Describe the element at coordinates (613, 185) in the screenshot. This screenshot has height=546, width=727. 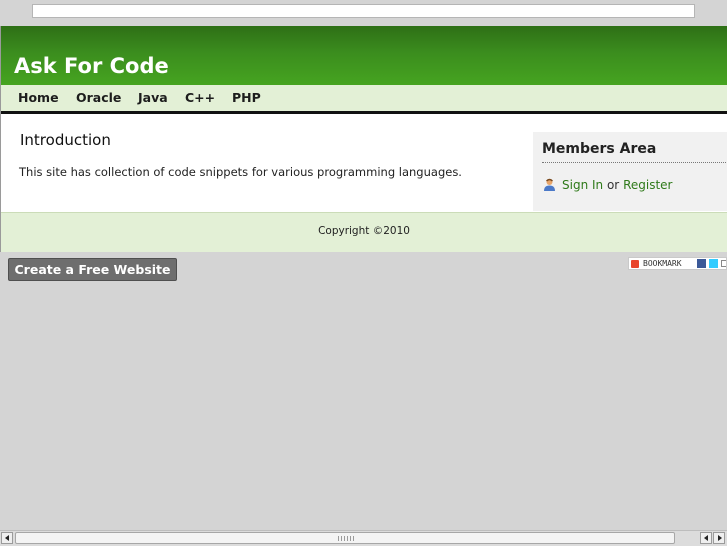
I see `or-text: or` at that location.